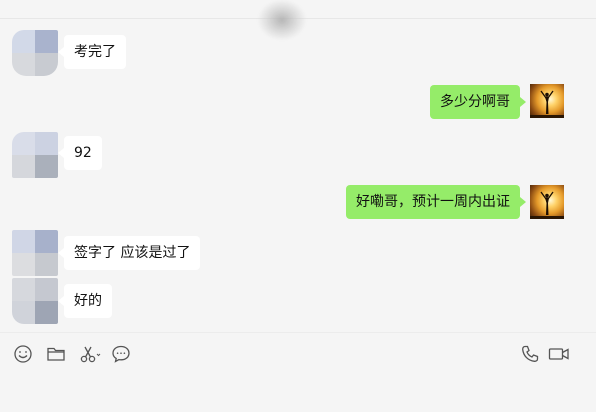  I want to click on scissors-icon, so click(90, 354).